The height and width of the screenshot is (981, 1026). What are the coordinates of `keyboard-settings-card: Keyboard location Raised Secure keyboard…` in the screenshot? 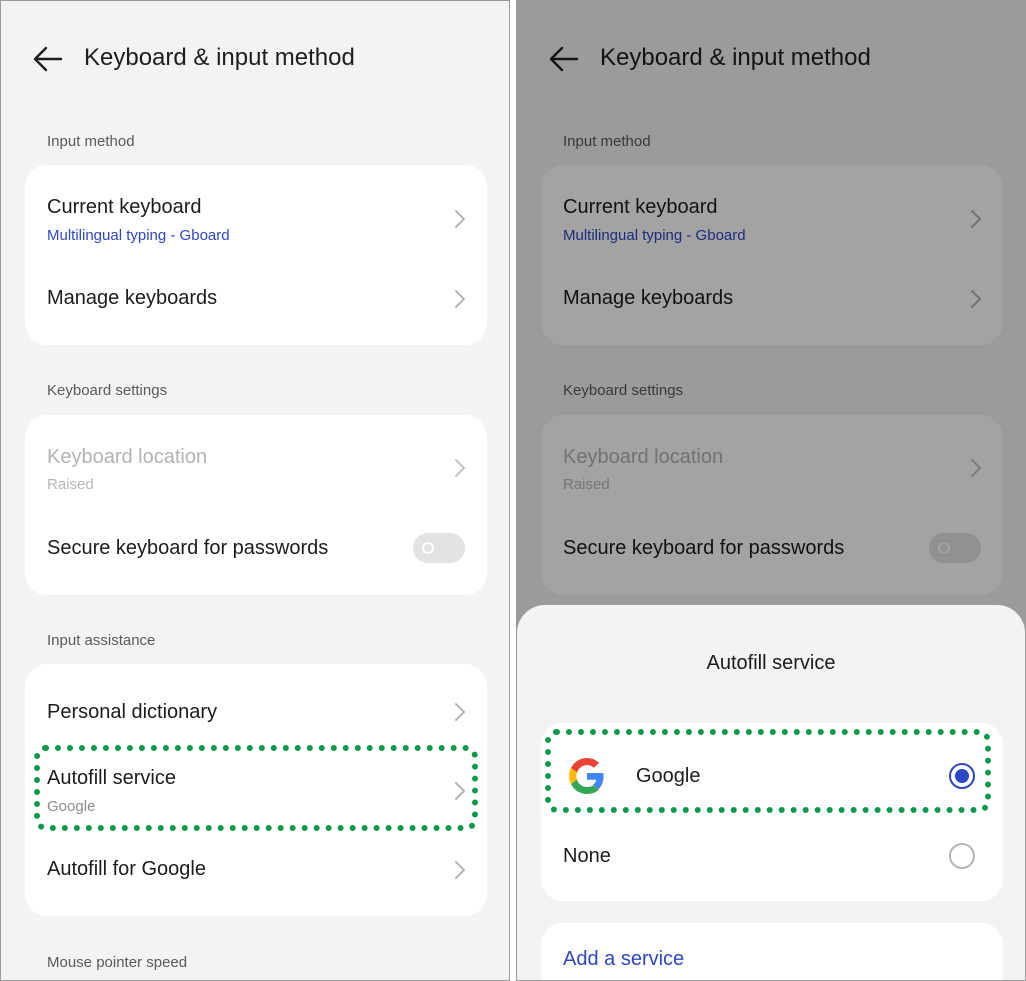 It's located at (256, 505).